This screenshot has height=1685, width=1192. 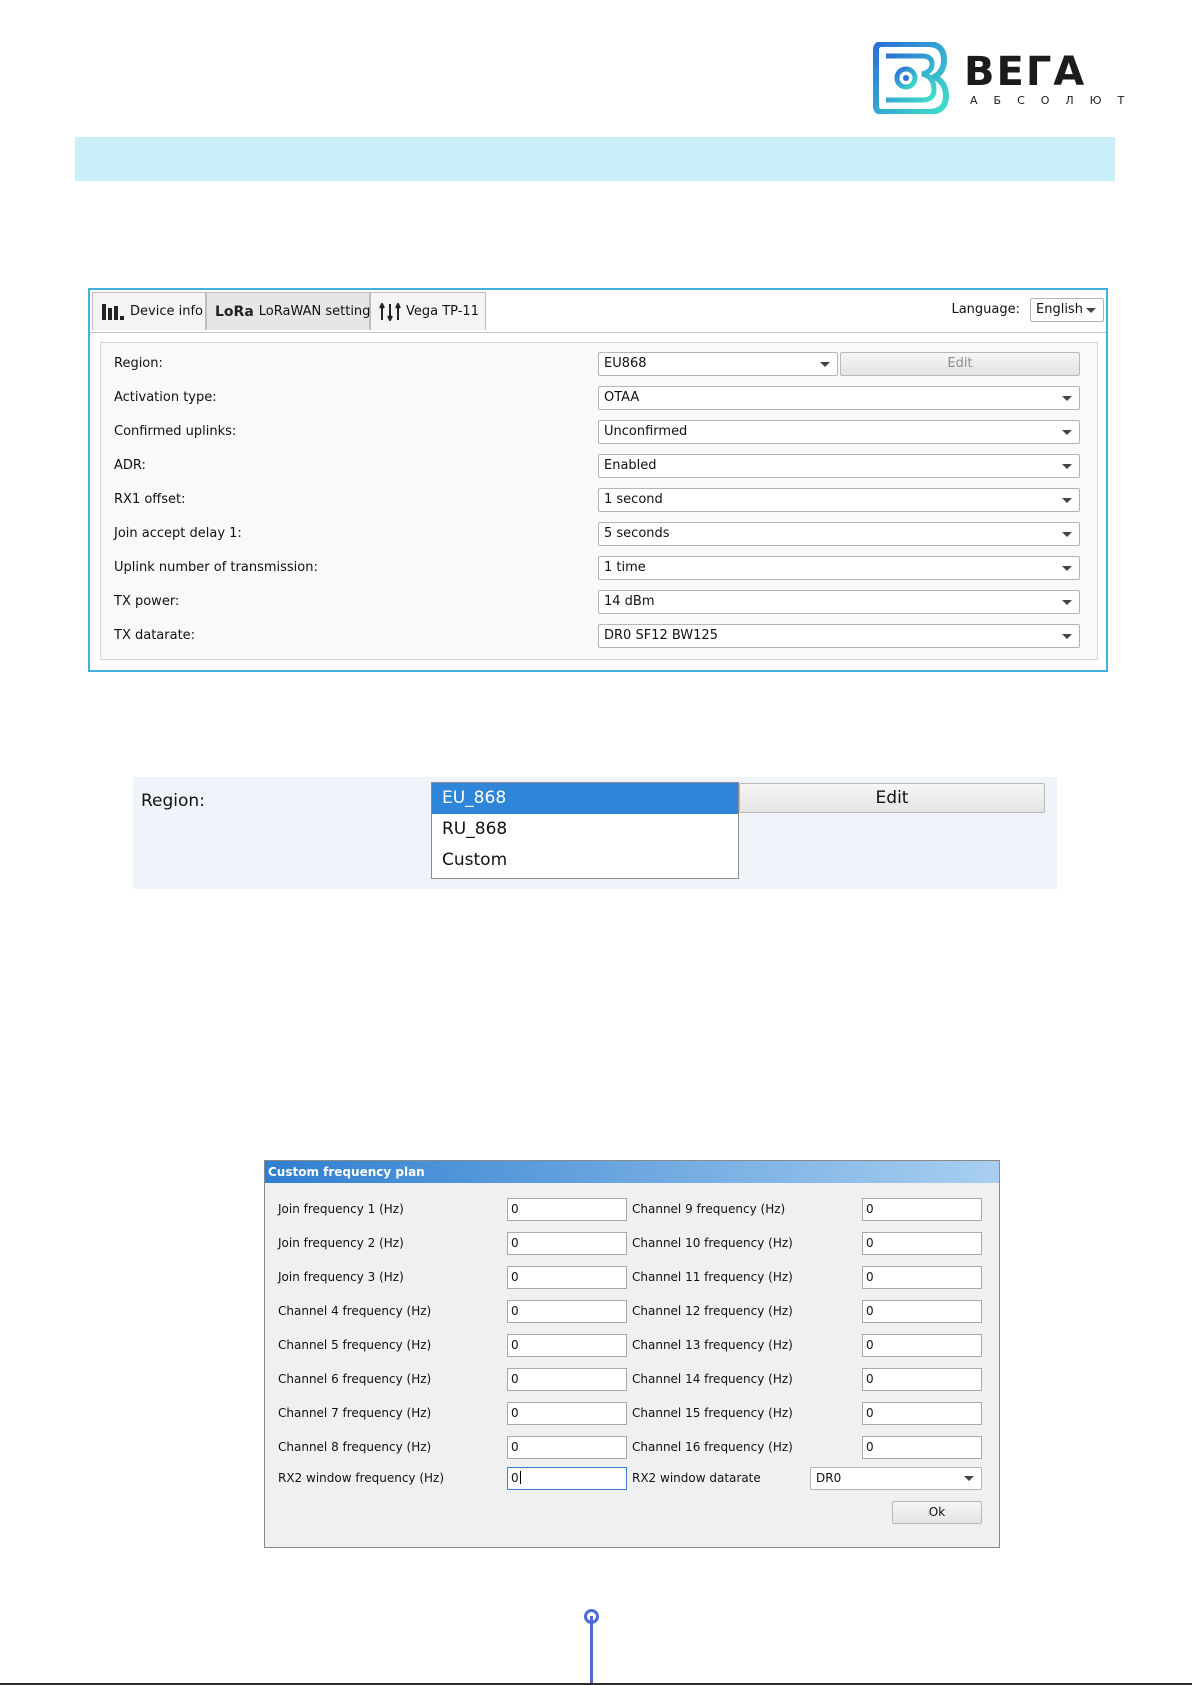 What do you see at coordinates (355, 1311) in the screenshot?
I see `frequency-label: Channel 4 frequency (Hz)` at bounding box center [355, 1311].